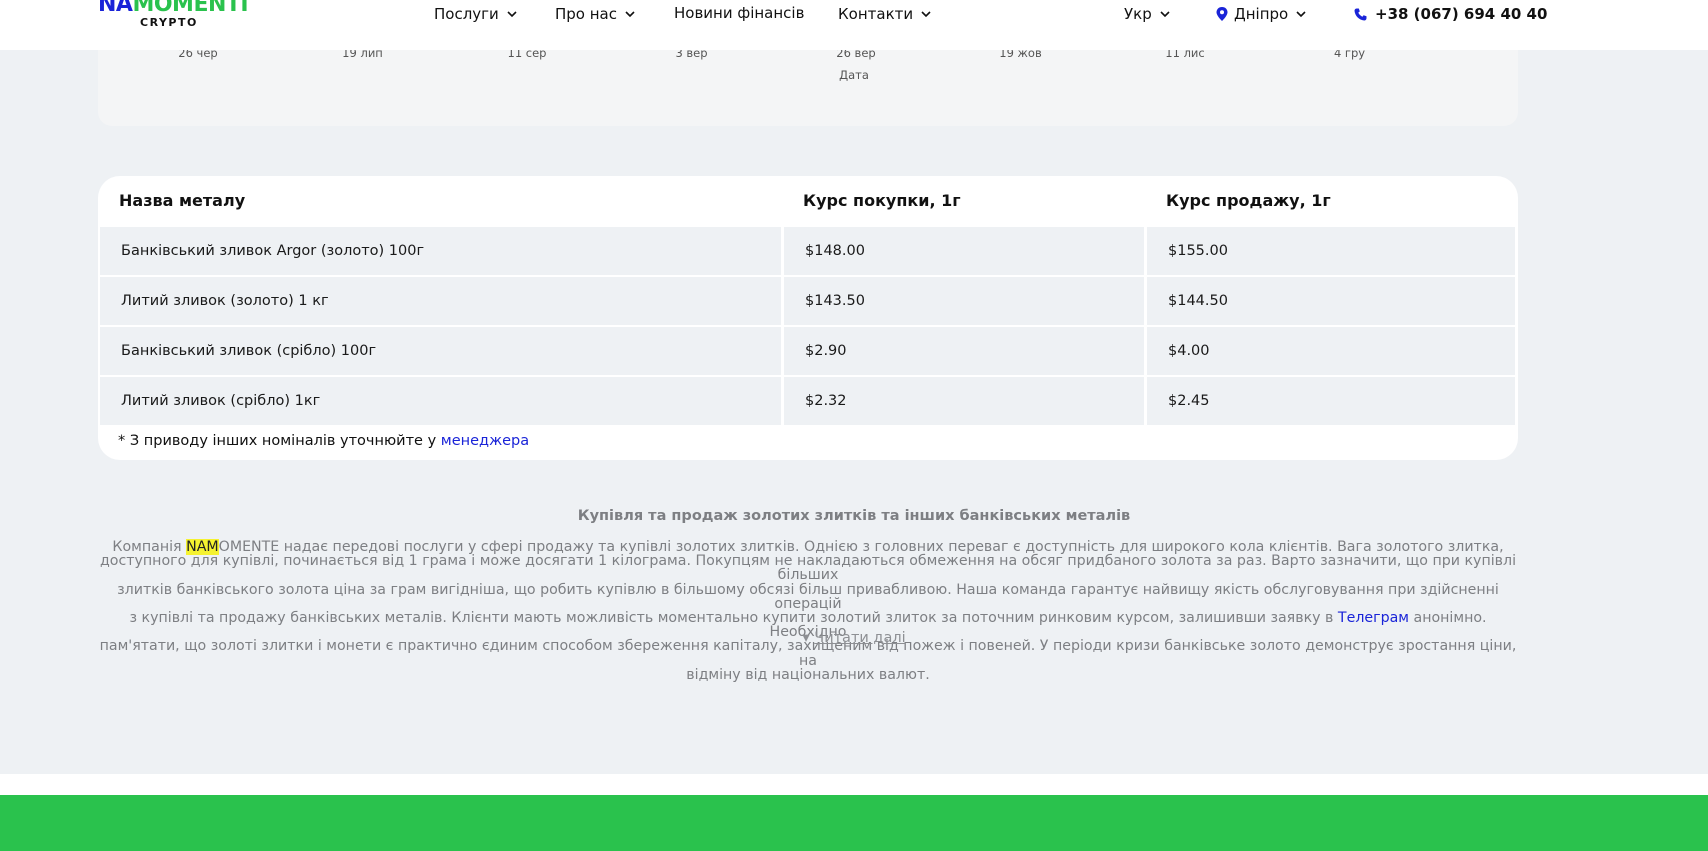 The width and height of the screenshot is (1708, 851). What do you see at coordinates (1222, 14) in the screenshot?
I see `location-pin-icon` at bounding box center [1222, 14].